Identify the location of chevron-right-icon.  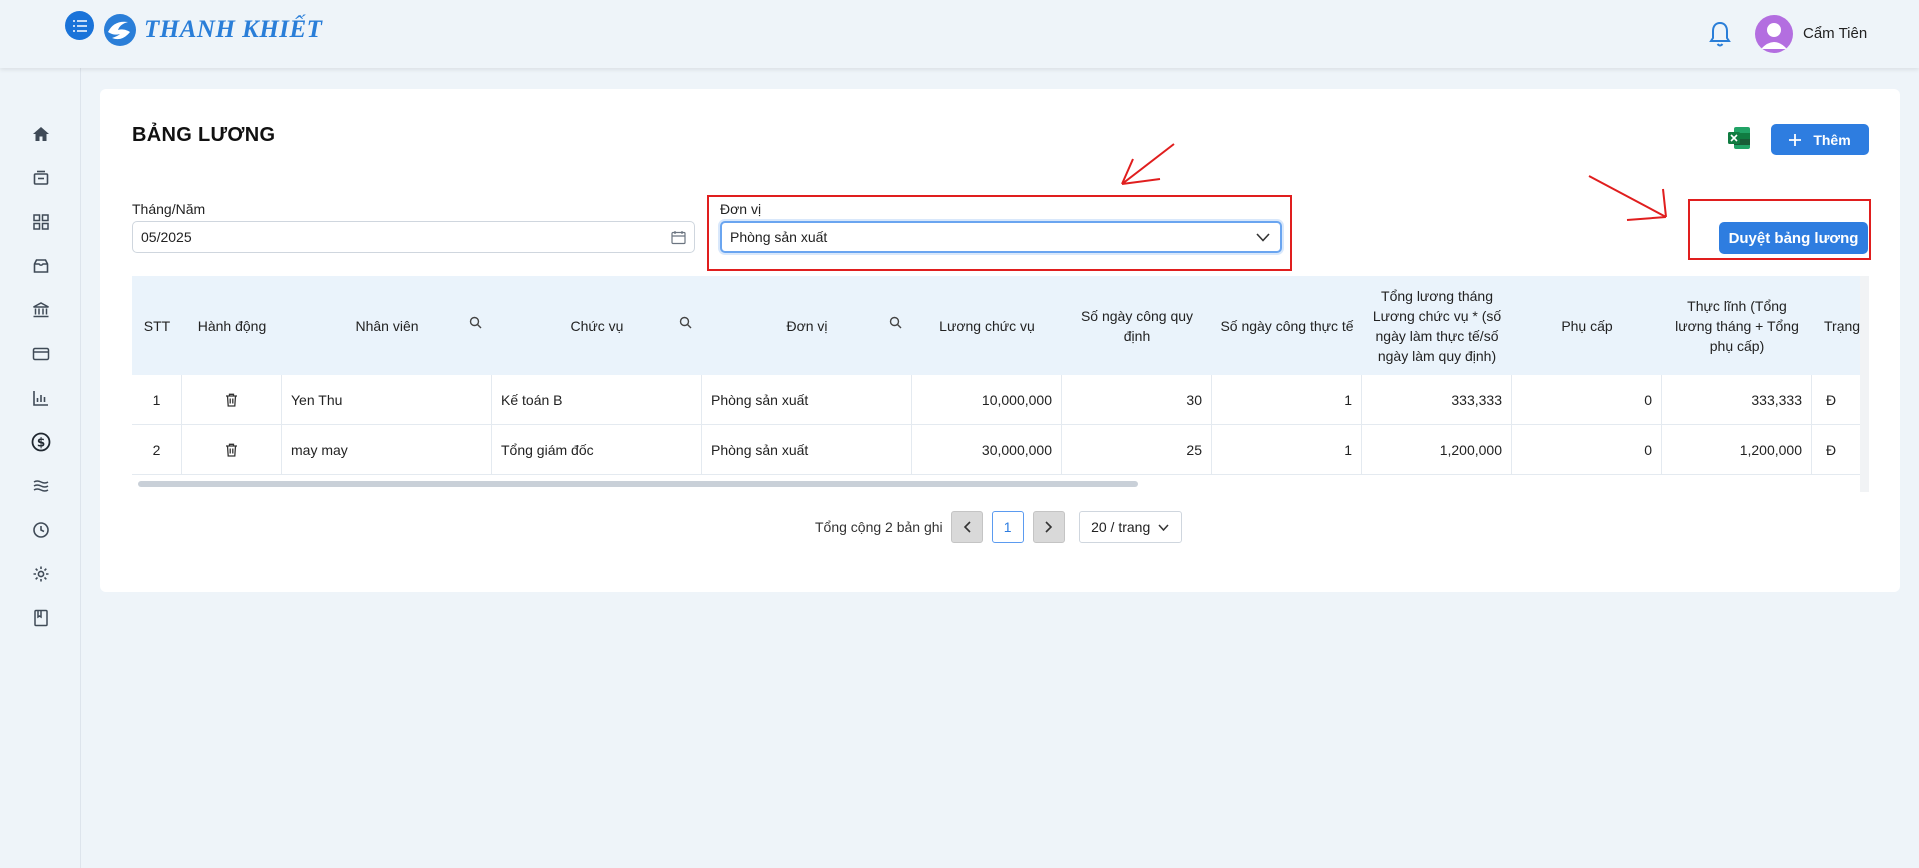
(1048, 527).